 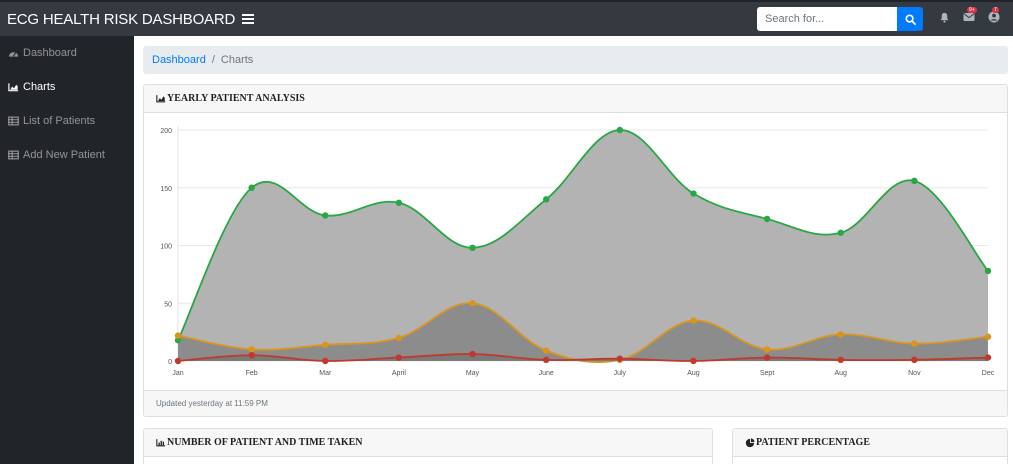 I want to click on sidebar-item-label: Add New Patient, so click(x=64, y=155).